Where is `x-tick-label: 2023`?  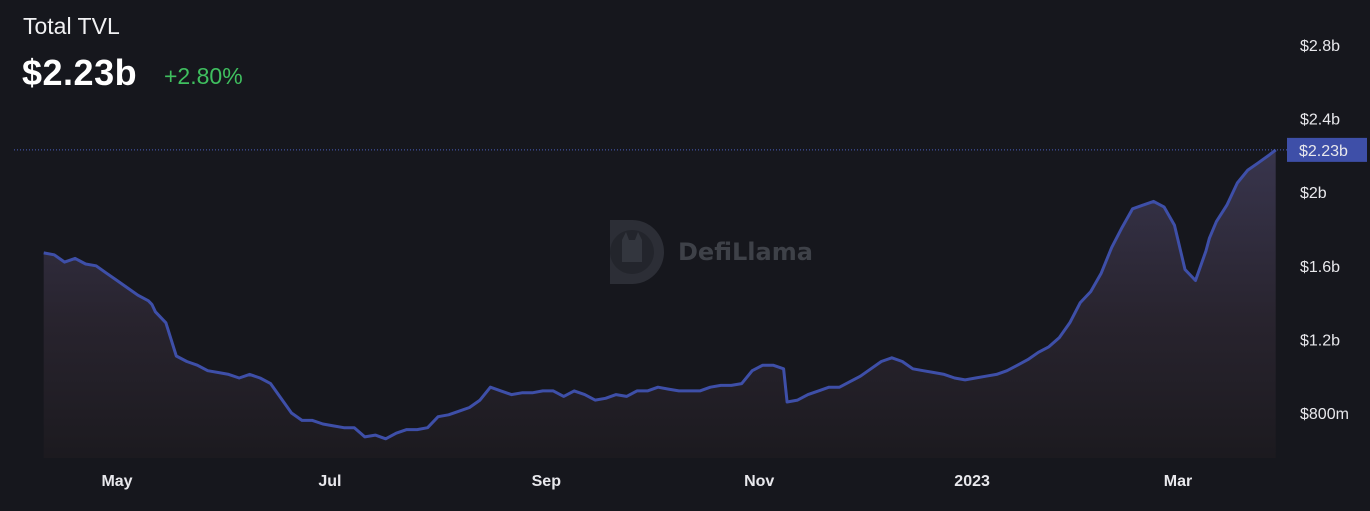
x-tick-label: 2023 is located at coordinates (972, 481).